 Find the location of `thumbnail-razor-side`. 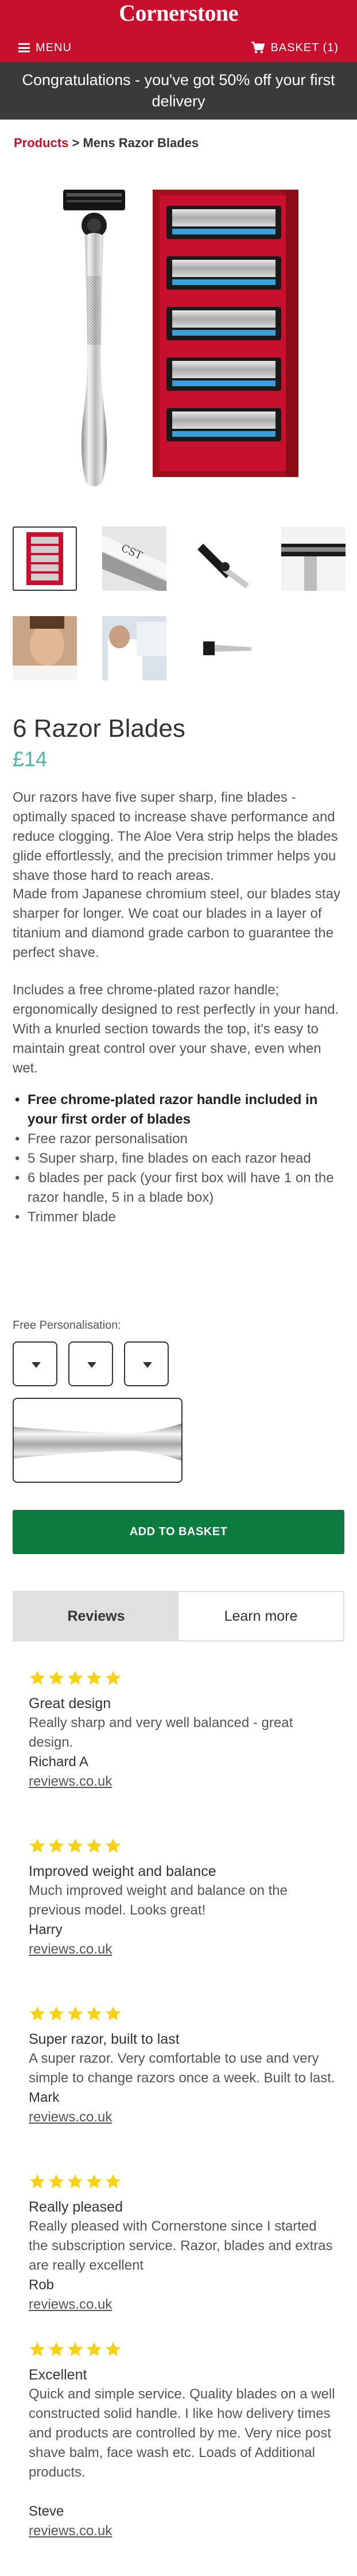

thumbnail-razor-side is located at coordinates (224, 648).